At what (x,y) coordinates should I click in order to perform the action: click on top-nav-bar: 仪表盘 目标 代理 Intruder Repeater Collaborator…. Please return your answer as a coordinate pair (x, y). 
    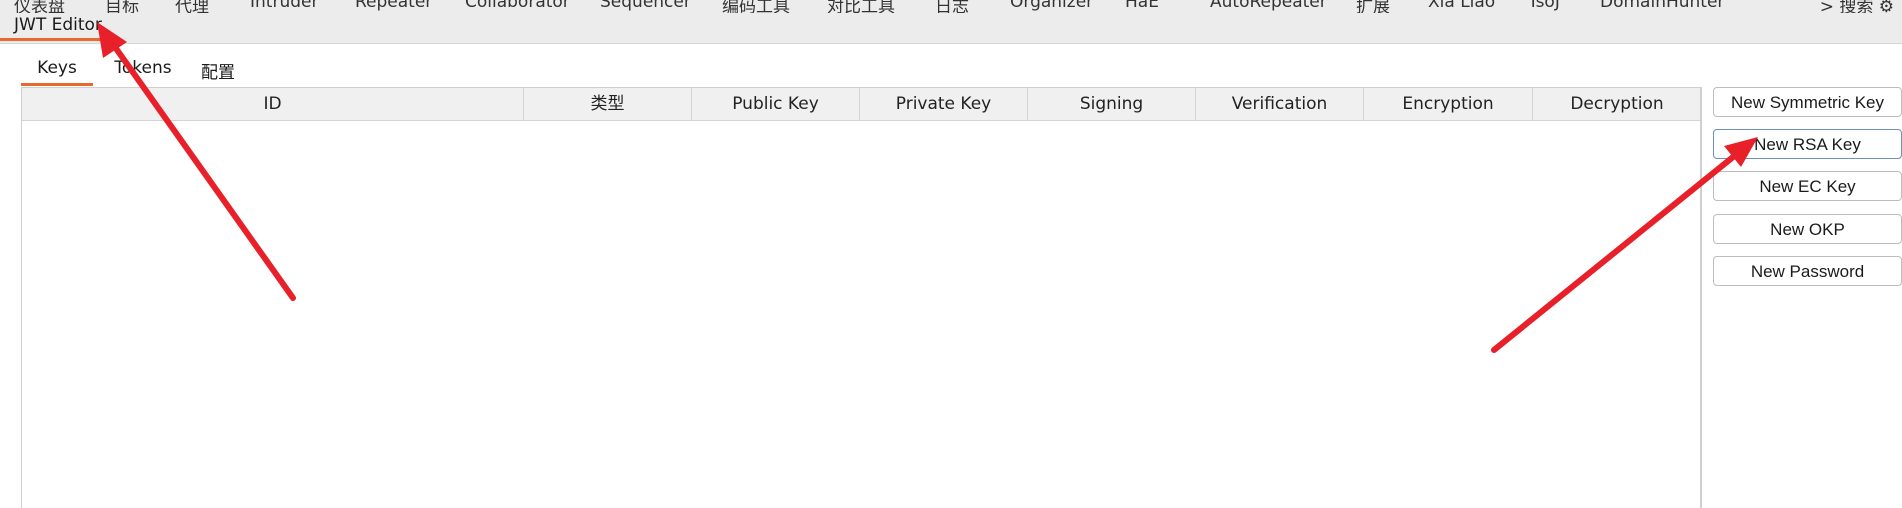
    Looking at the image, I should click on (951, 6).